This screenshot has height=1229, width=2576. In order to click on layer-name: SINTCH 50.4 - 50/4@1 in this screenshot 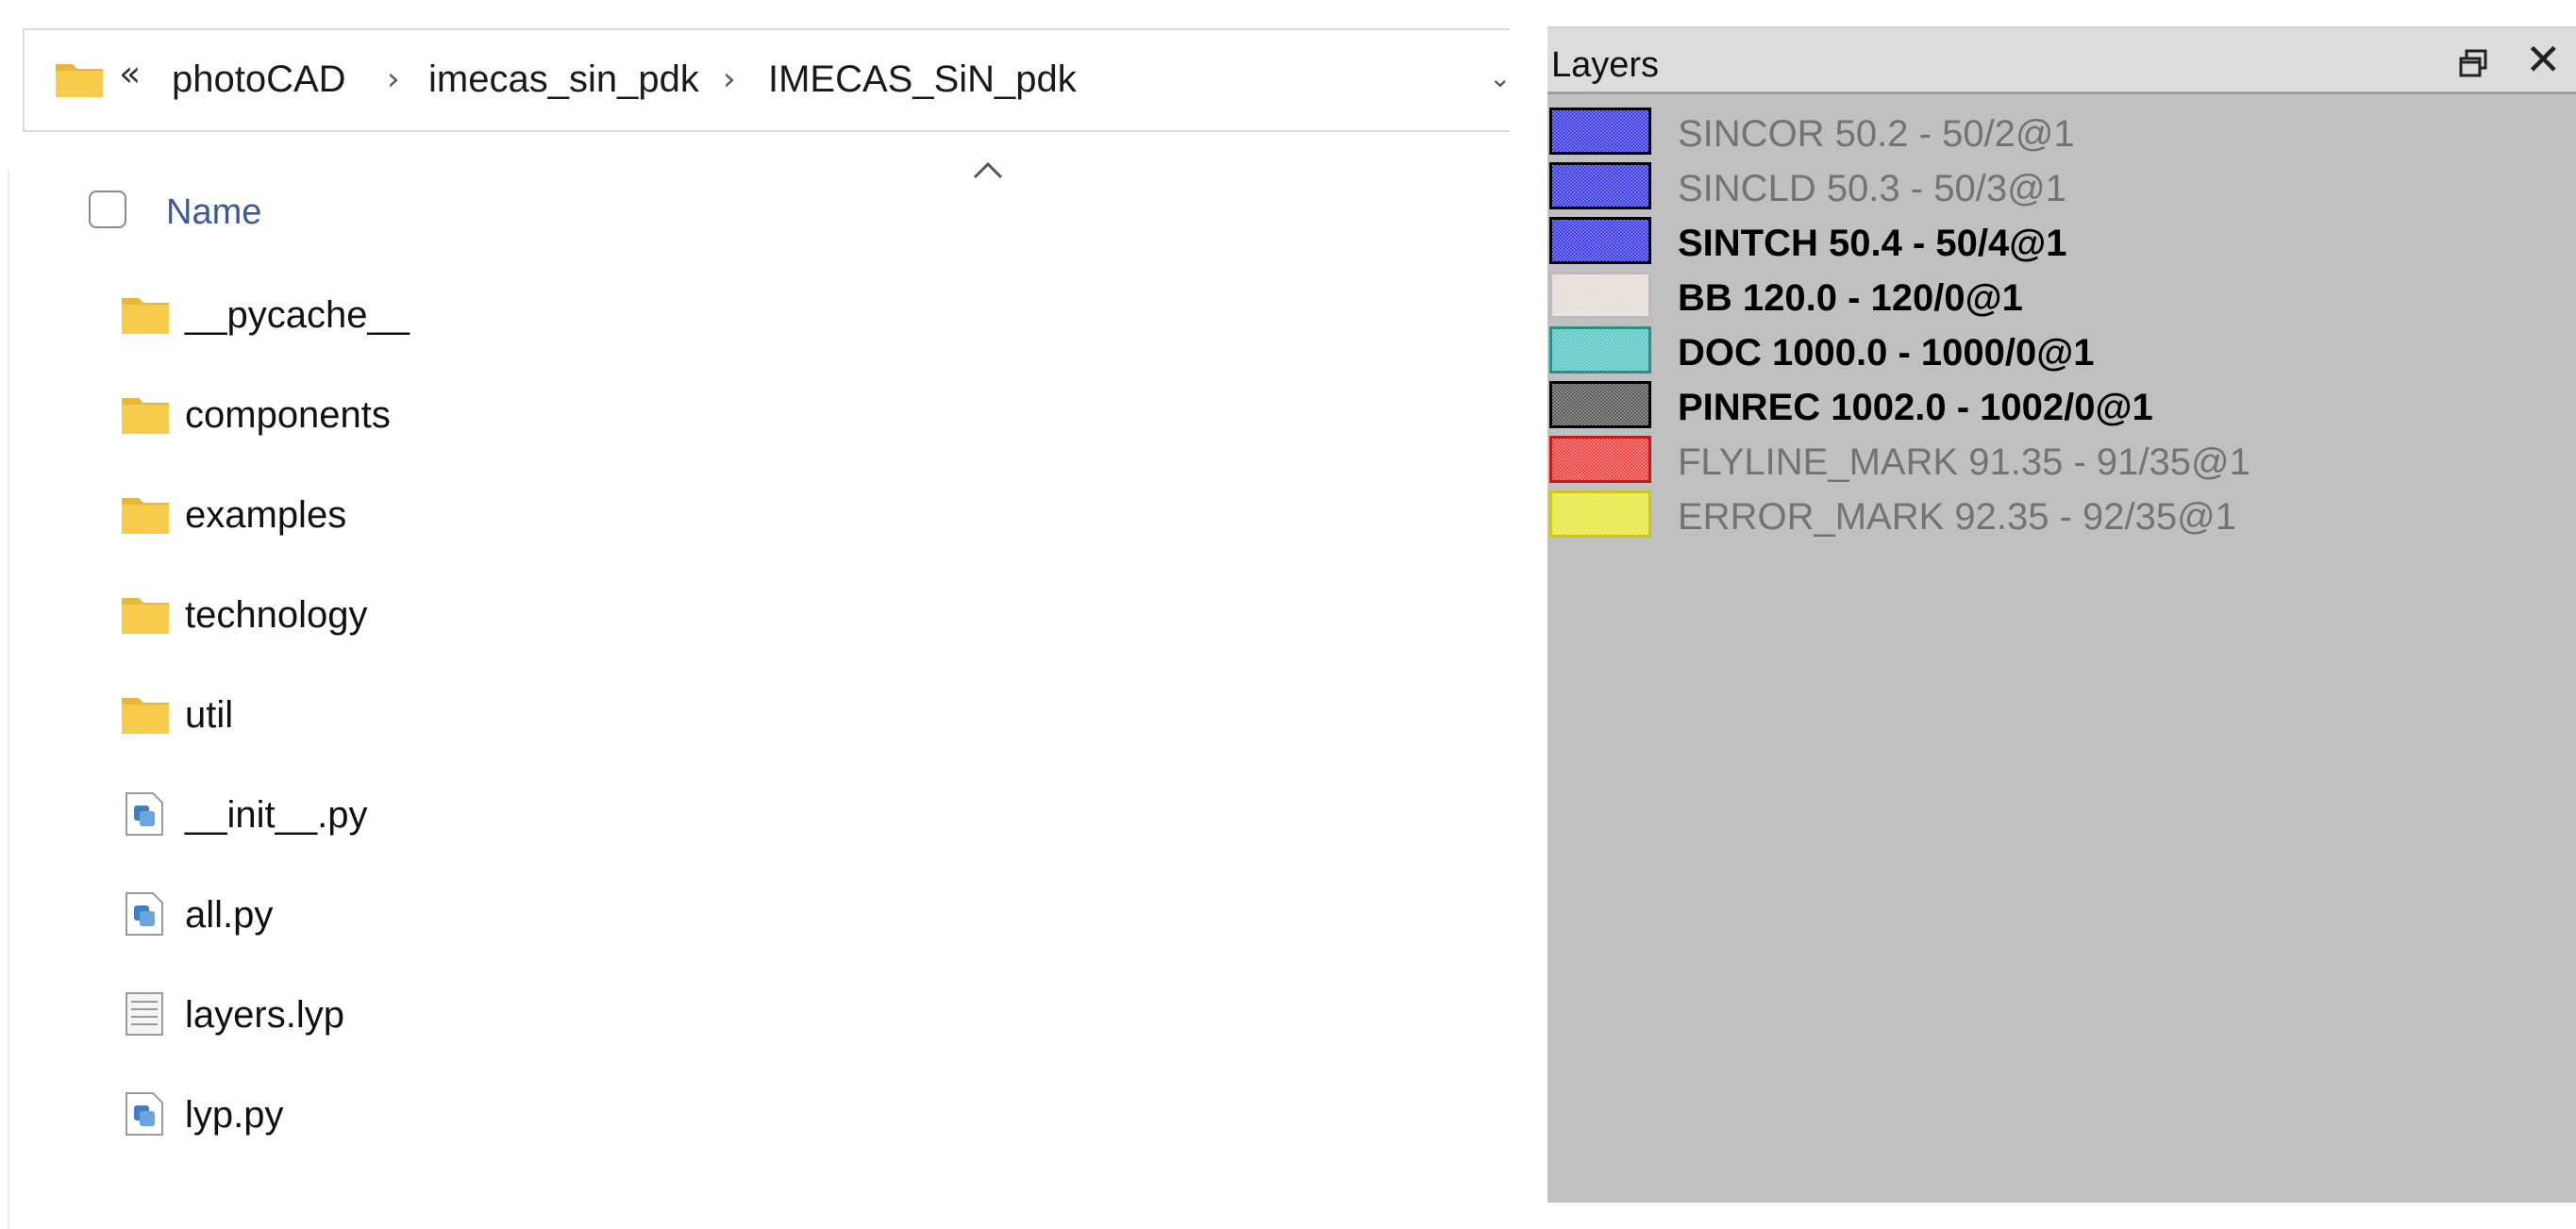, I will do `click(1872, 243)`.